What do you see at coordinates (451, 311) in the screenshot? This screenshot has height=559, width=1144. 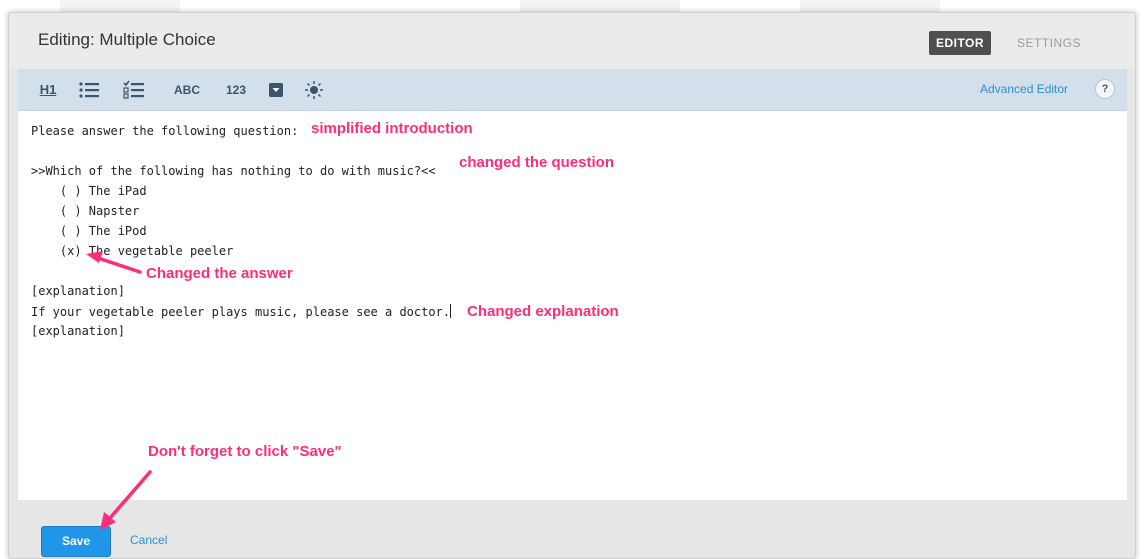 I see `text-caret` at bounding box center [451, 311].